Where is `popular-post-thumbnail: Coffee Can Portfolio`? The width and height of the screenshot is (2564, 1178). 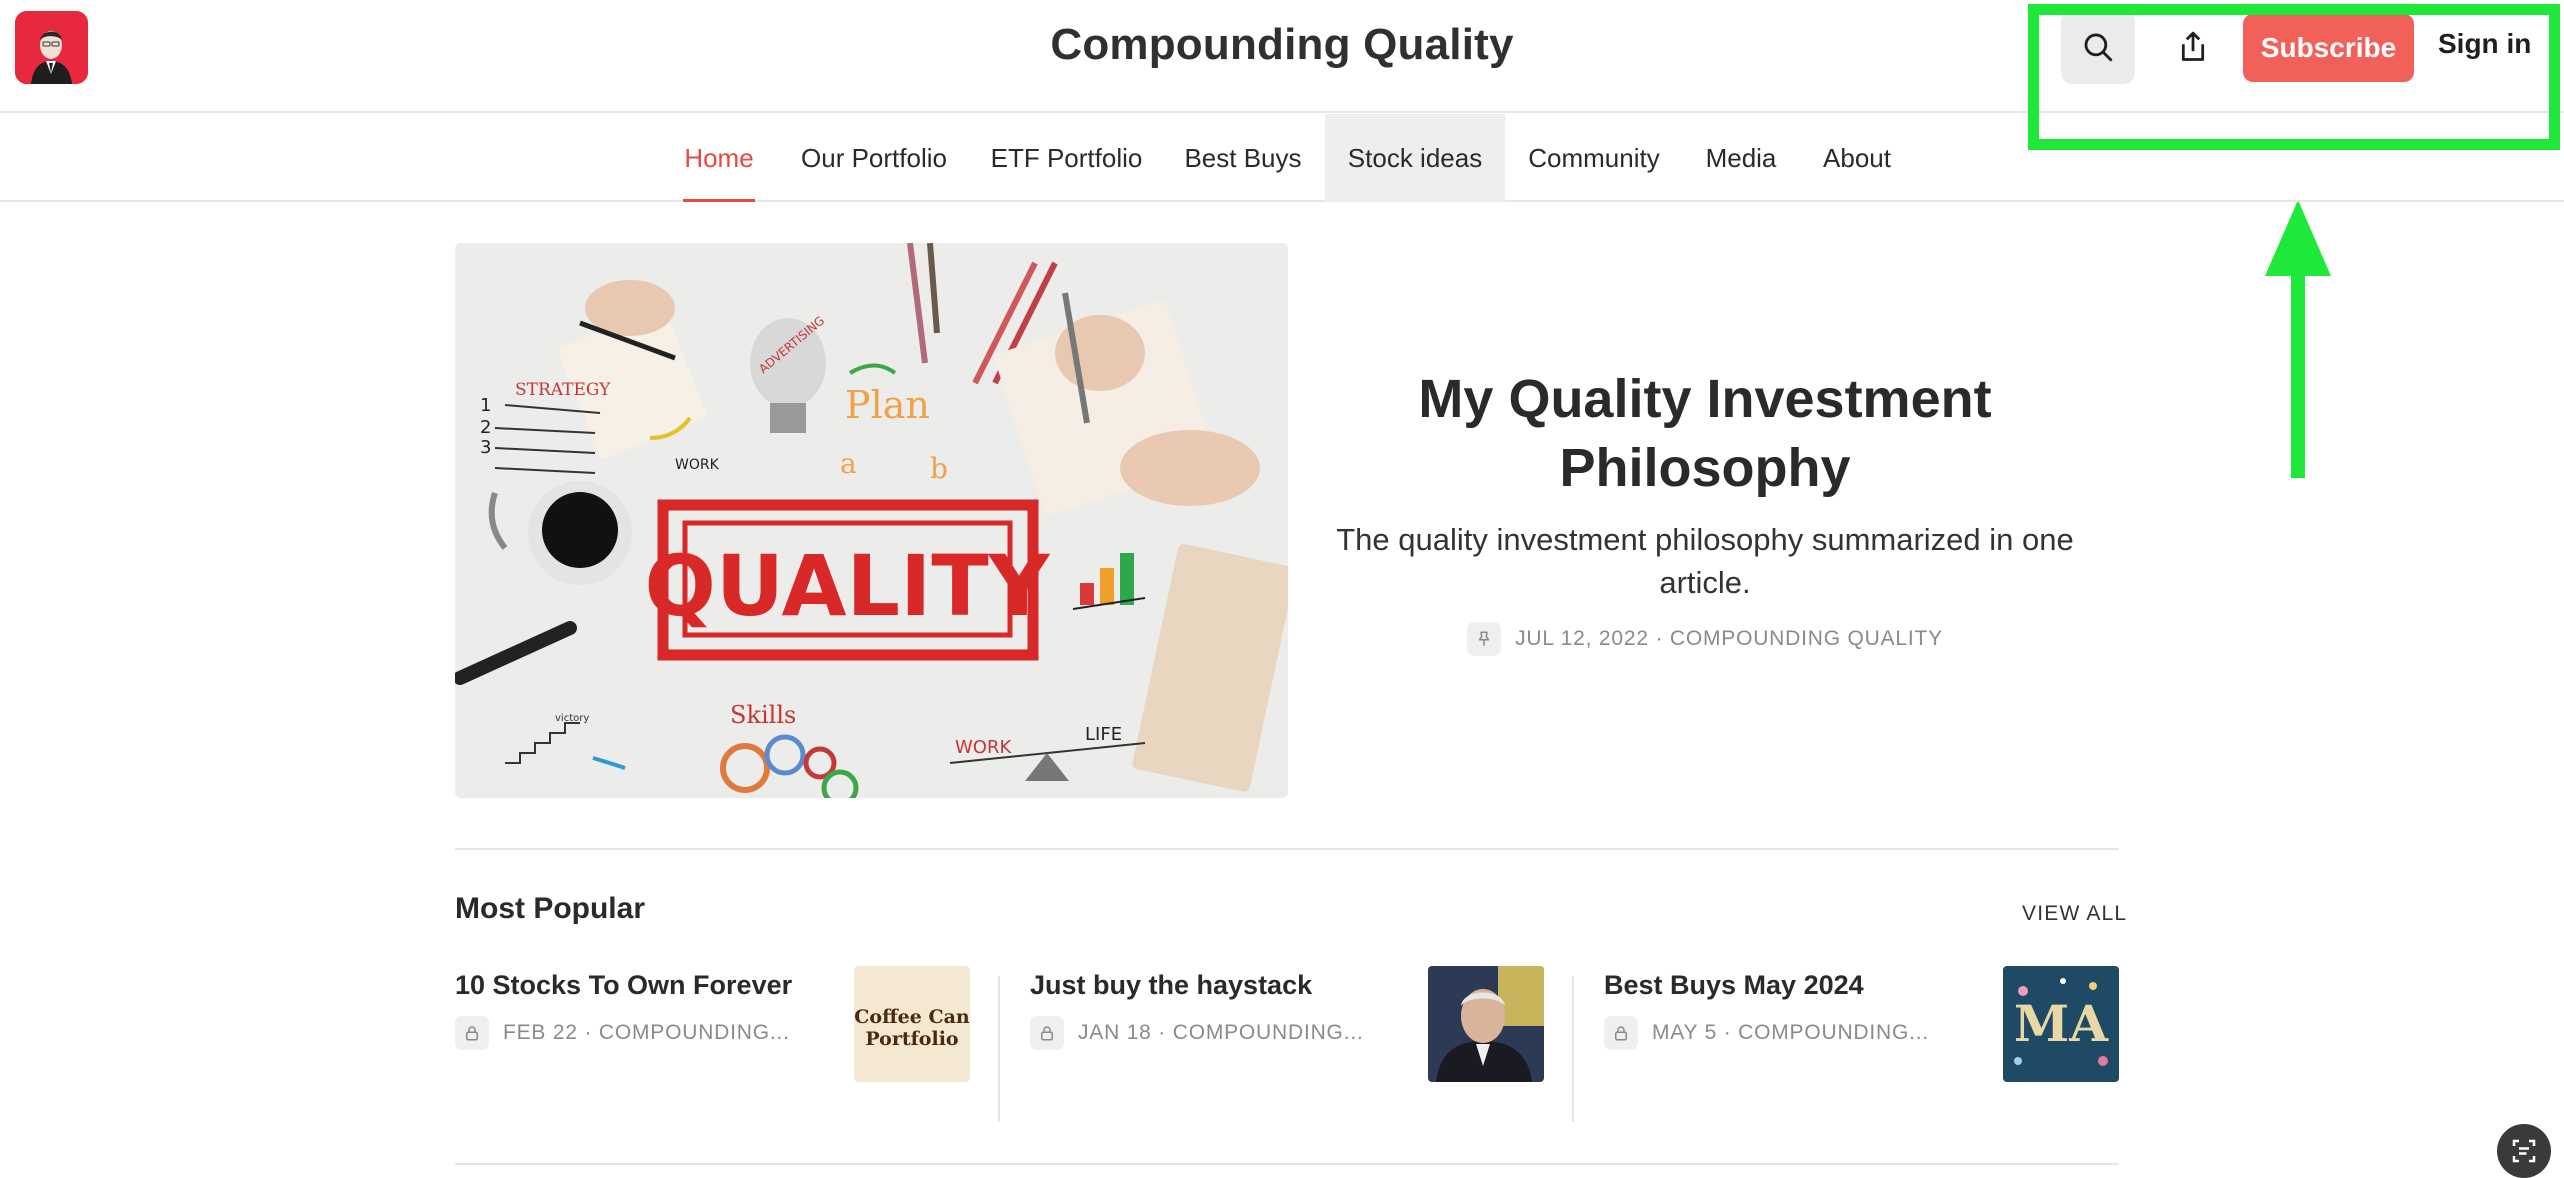
popular-post-thumbnail: Coffee Can Portfolio is located at coordinates (912, 1024).